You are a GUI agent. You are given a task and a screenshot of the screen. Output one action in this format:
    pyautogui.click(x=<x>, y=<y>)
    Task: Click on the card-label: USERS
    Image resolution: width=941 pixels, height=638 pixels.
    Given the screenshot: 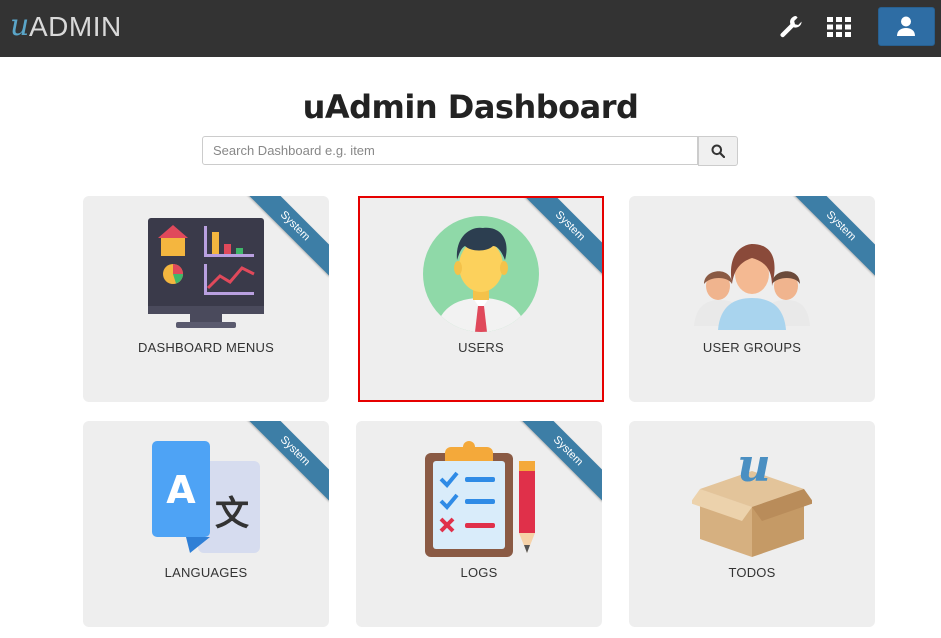 What is the action you would take?
    pyautogui.click(x=481, y=347)
    